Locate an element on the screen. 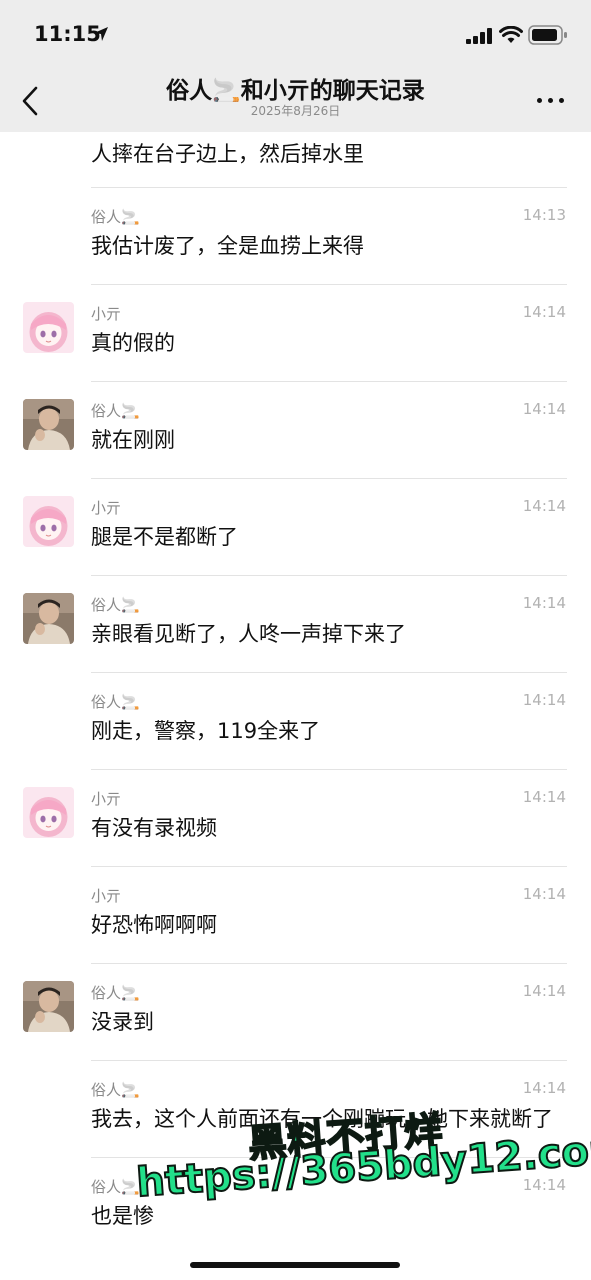 Image resolution: width=591 pixels, height=1280 pixels. message-text: 亲眼看见断了，人咚一声掉下来了 is located at coordinates (248, 634).